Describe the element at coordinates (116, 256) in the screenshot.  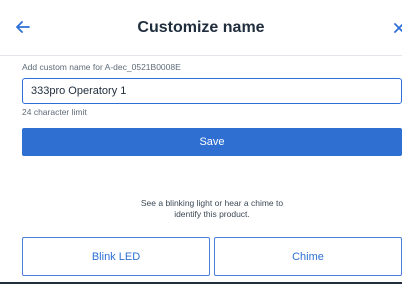
I see `blink-led-button: Blink LED` at that location.